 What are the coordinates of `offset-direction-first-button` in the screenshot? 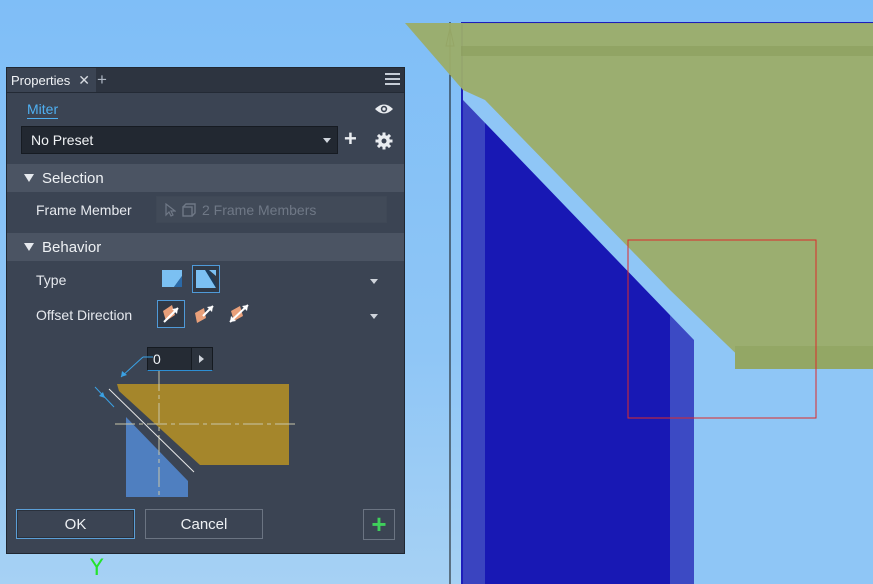 It's located at (171, 314).